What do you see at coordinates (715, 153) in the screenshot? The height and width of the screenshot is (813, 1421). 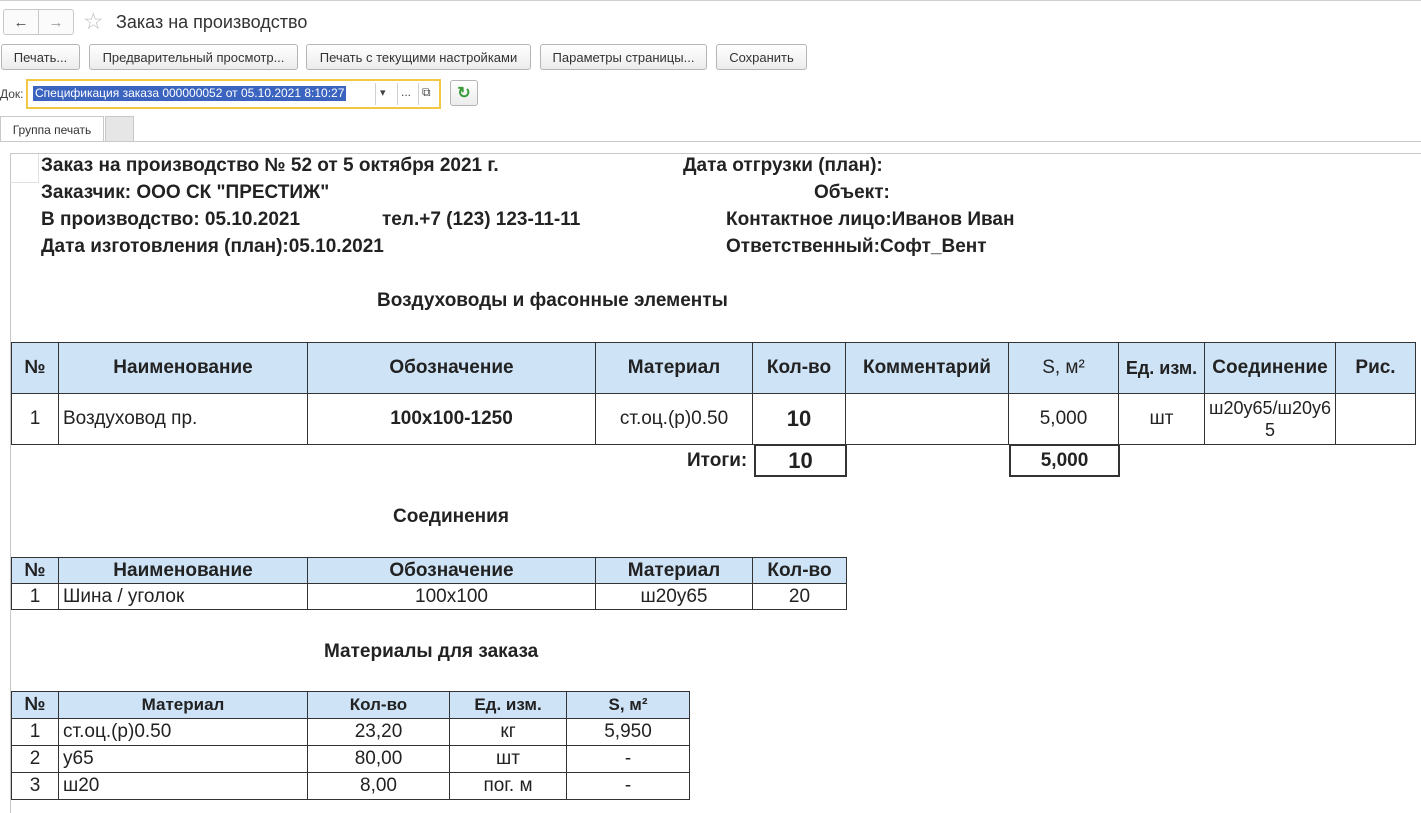 I see `report-top-border` at bounding box center [715, 153].